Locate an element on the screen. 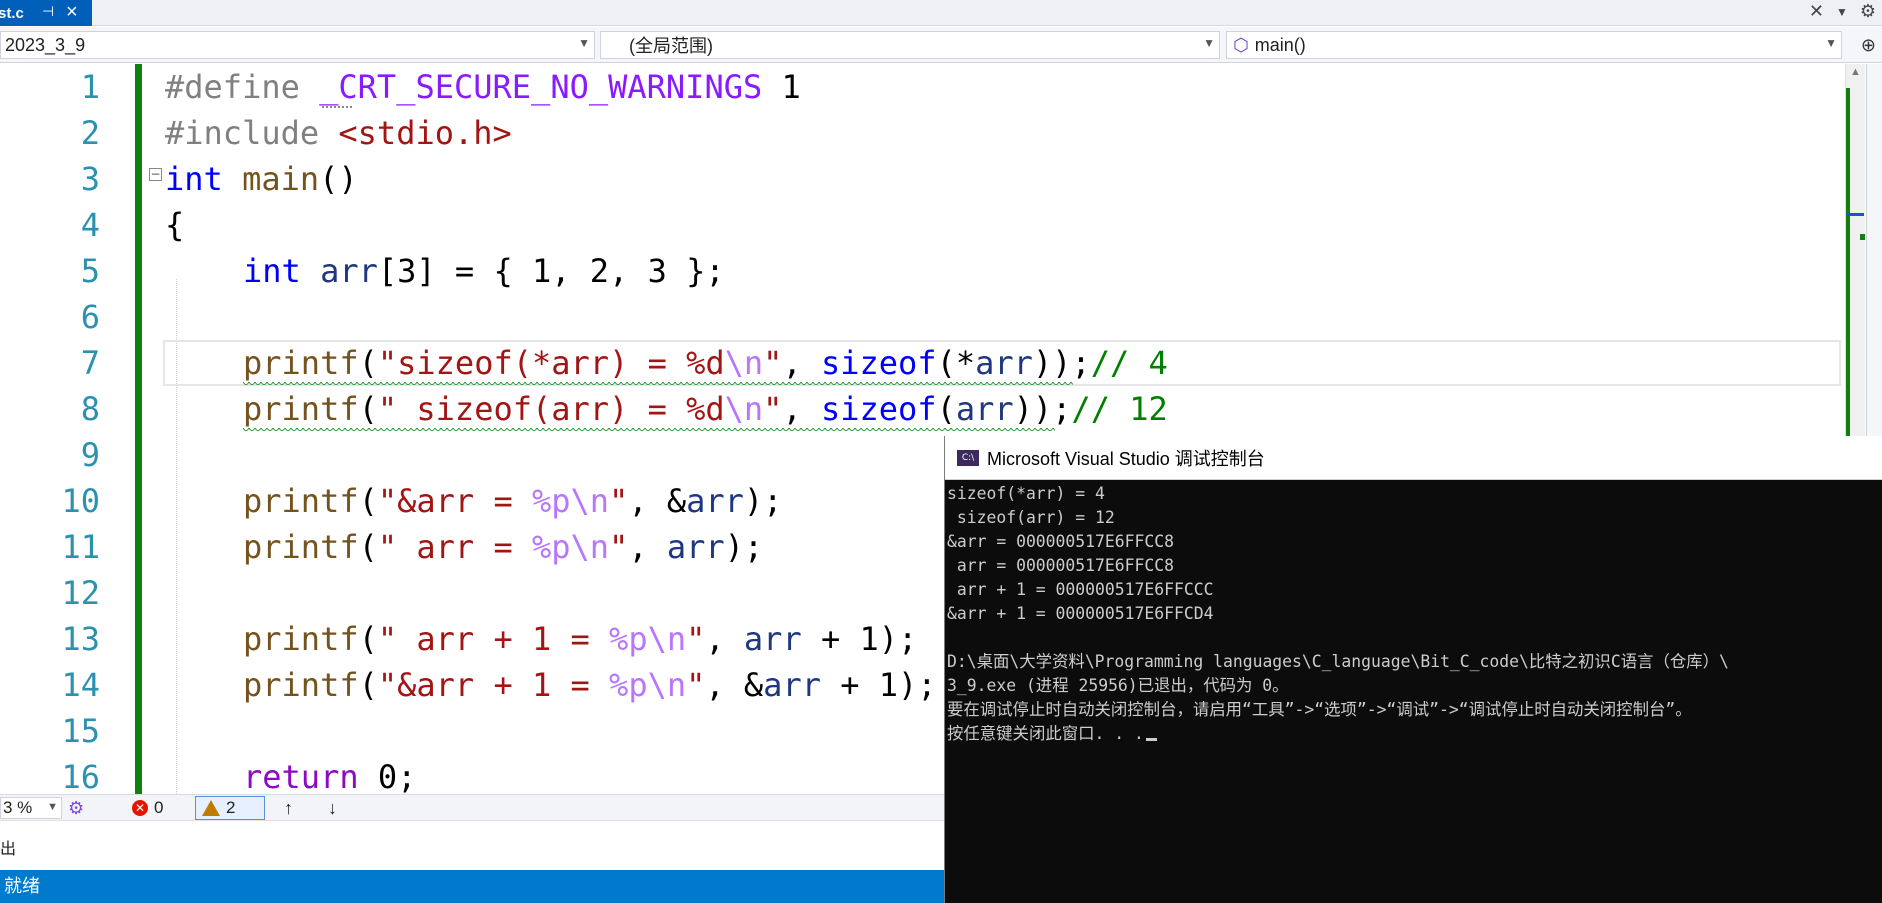  zoom-dropdown: 3 % ▼ is located at coordinates (31, 808).